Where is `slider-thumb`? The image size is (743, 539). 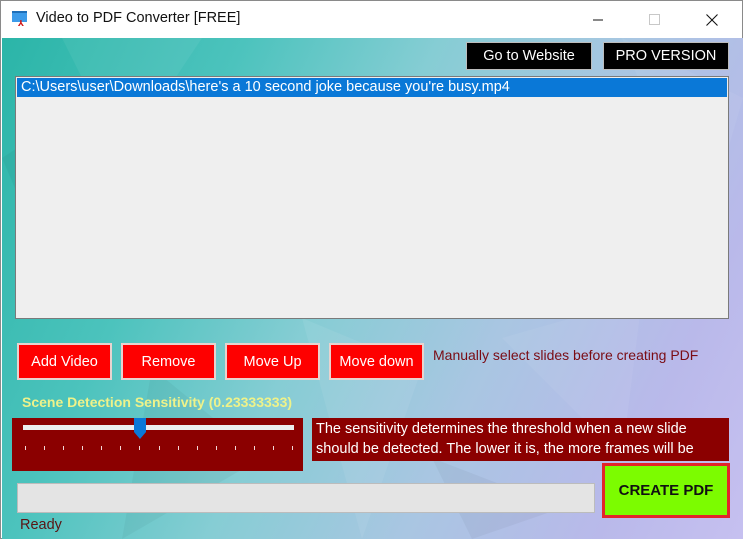
slider-thumb is located at coordinates (140, 429).